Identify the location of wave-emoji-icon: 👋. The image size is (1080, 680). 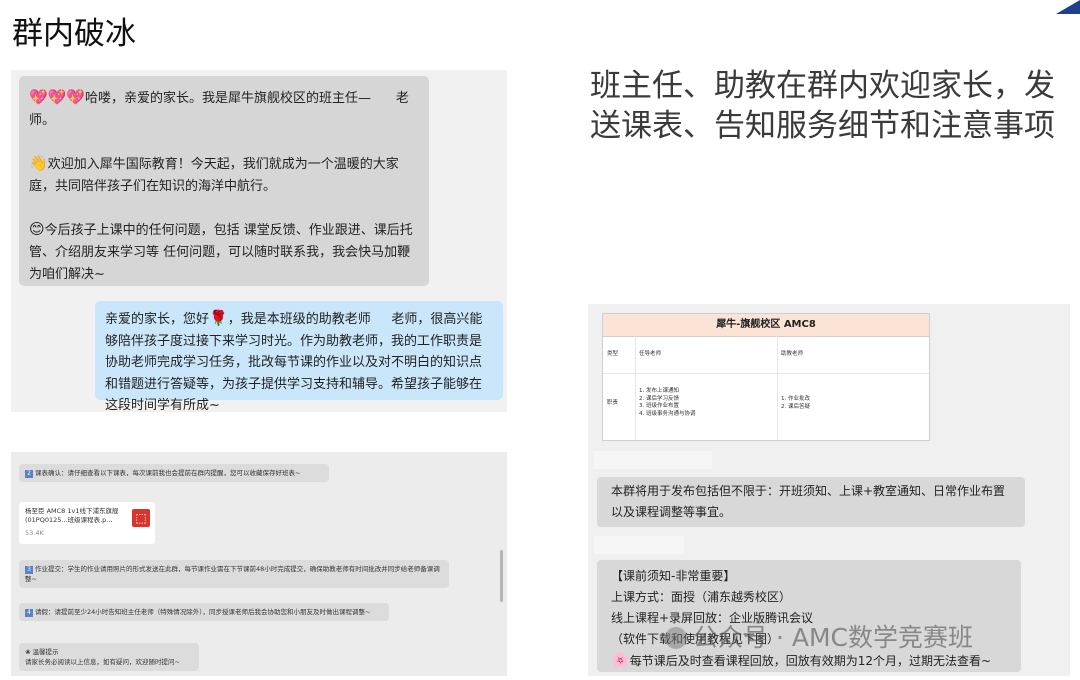
(38, 163).